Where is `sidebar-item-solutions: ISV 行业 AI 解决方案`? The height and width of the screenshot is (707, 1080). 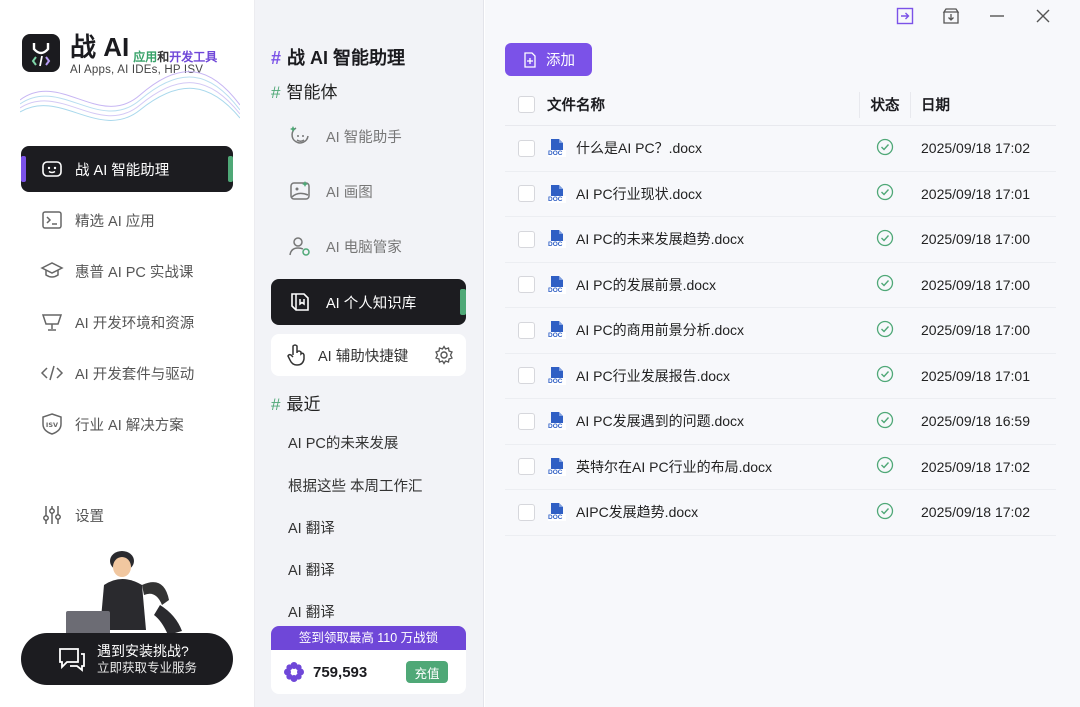
sidebar-item-solutions: ISV 行业 AI 解决方案 is located at coordinates (127, 424).